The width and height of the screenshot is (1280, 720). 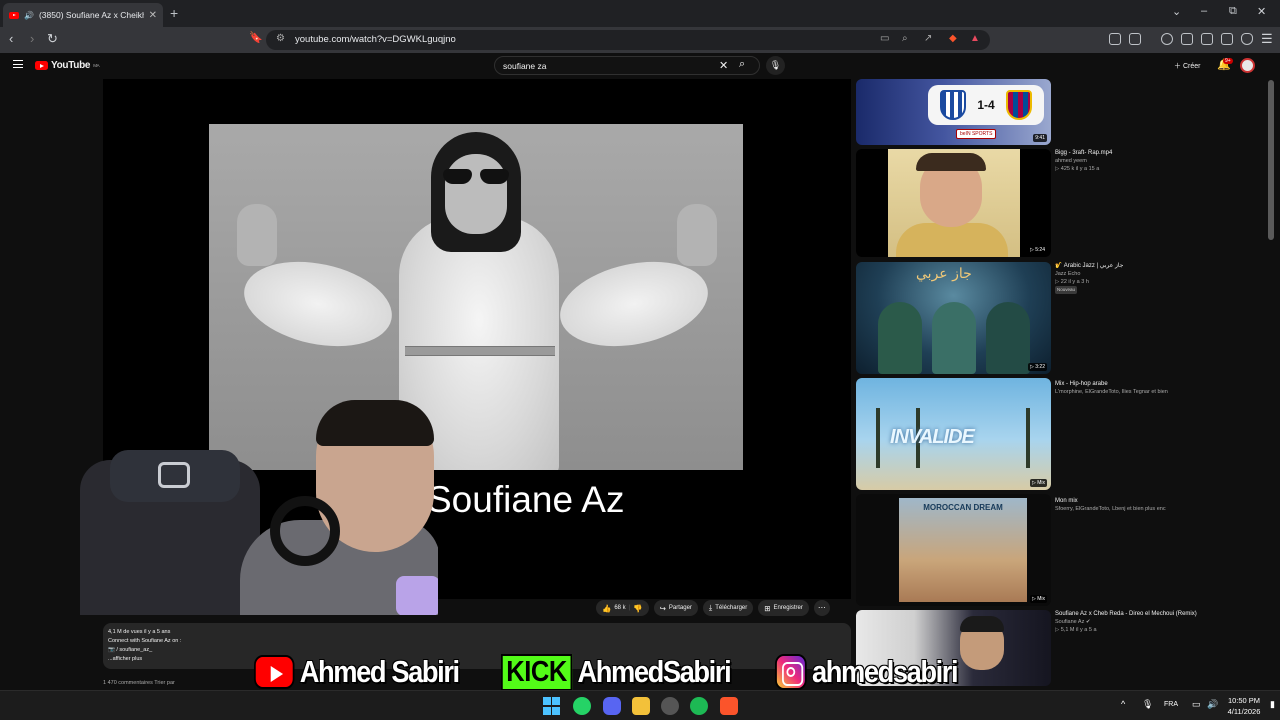 What do you see at coordinates (884, 38) in the screenshot?
I see `cast-icon: ▭` at bounding box center [884, 38].